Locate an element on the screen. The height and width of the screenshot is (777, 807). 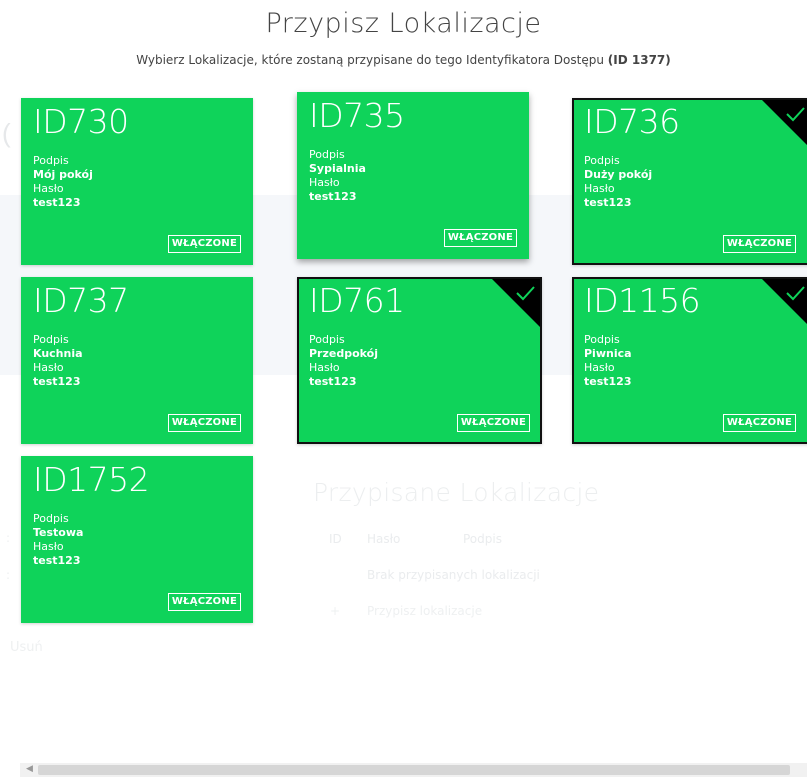
location-id: ID735 is located at coordinates (357, 115).